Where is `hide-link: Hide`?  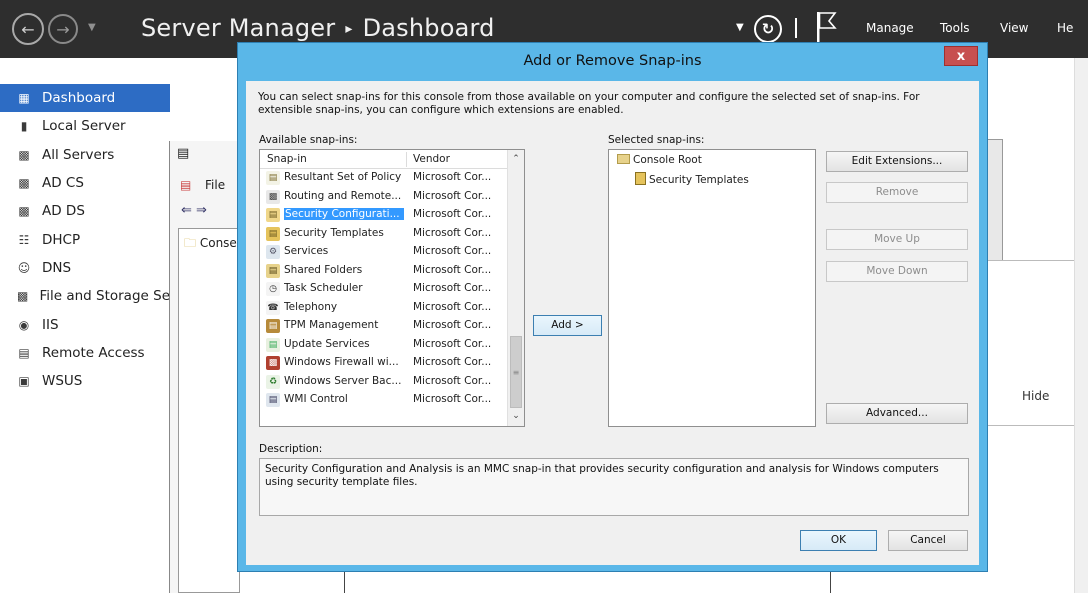 hide-link: Hide is located at coordinates (1035, 396).